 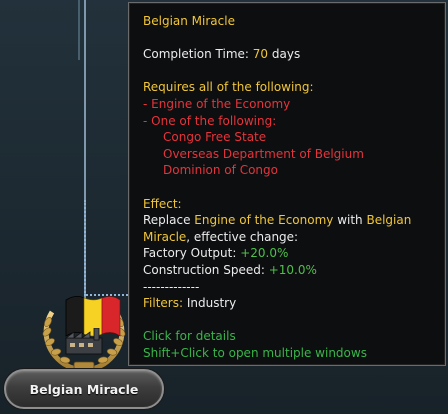 I want to click on effect-header: Effect:, so click(x=162, y=203).